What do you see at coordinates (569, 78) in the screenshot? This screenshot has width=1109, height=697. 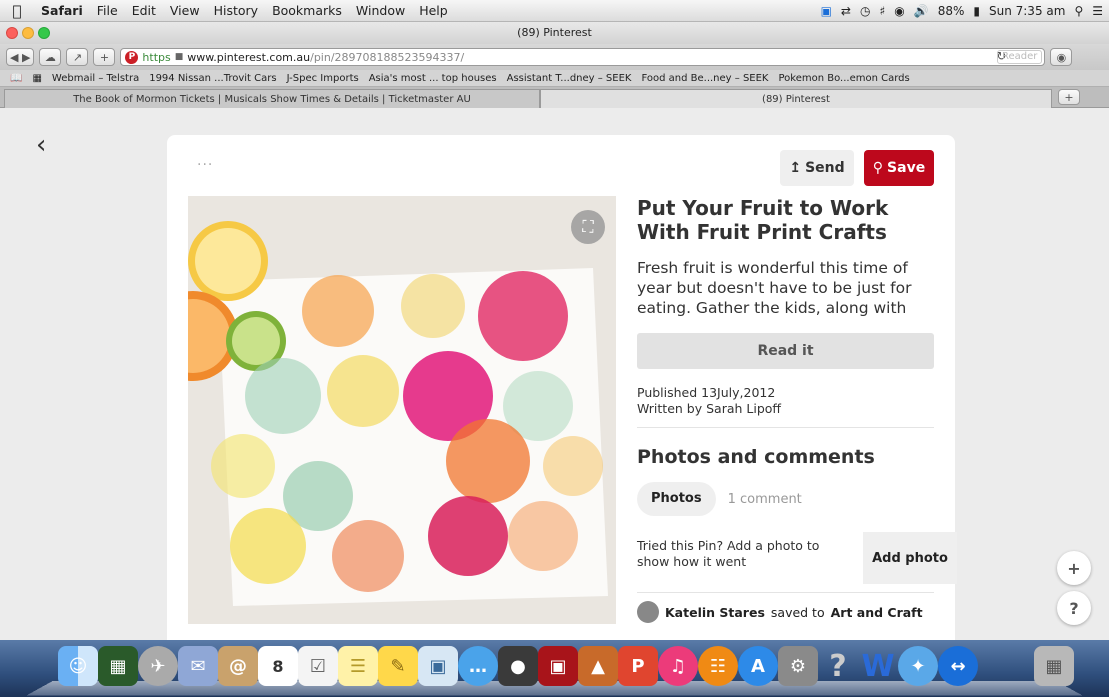 I see `bookmark-item: Assistant T...dney – SEEK` at bounding box center [569, 78].